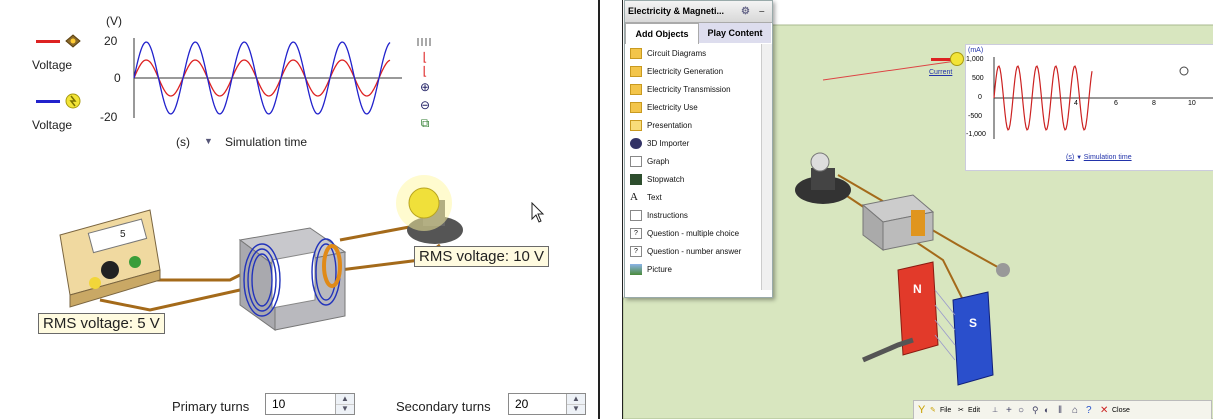 The image size is (1213, 419). I want to click on close-button: Close, so click(1121, 410).